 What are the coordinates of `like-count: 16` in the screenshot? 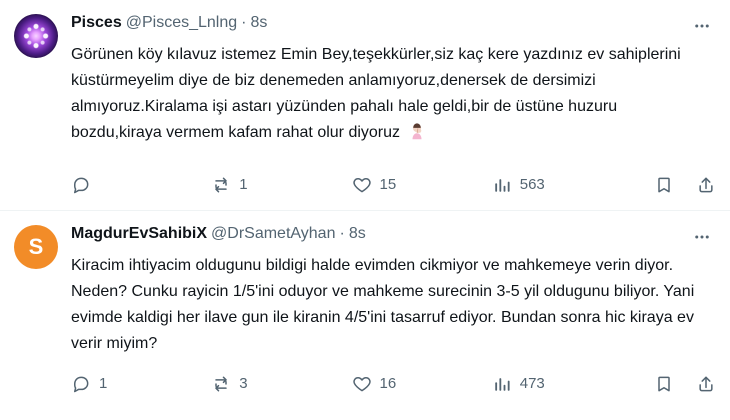 It's located at (388, 383).